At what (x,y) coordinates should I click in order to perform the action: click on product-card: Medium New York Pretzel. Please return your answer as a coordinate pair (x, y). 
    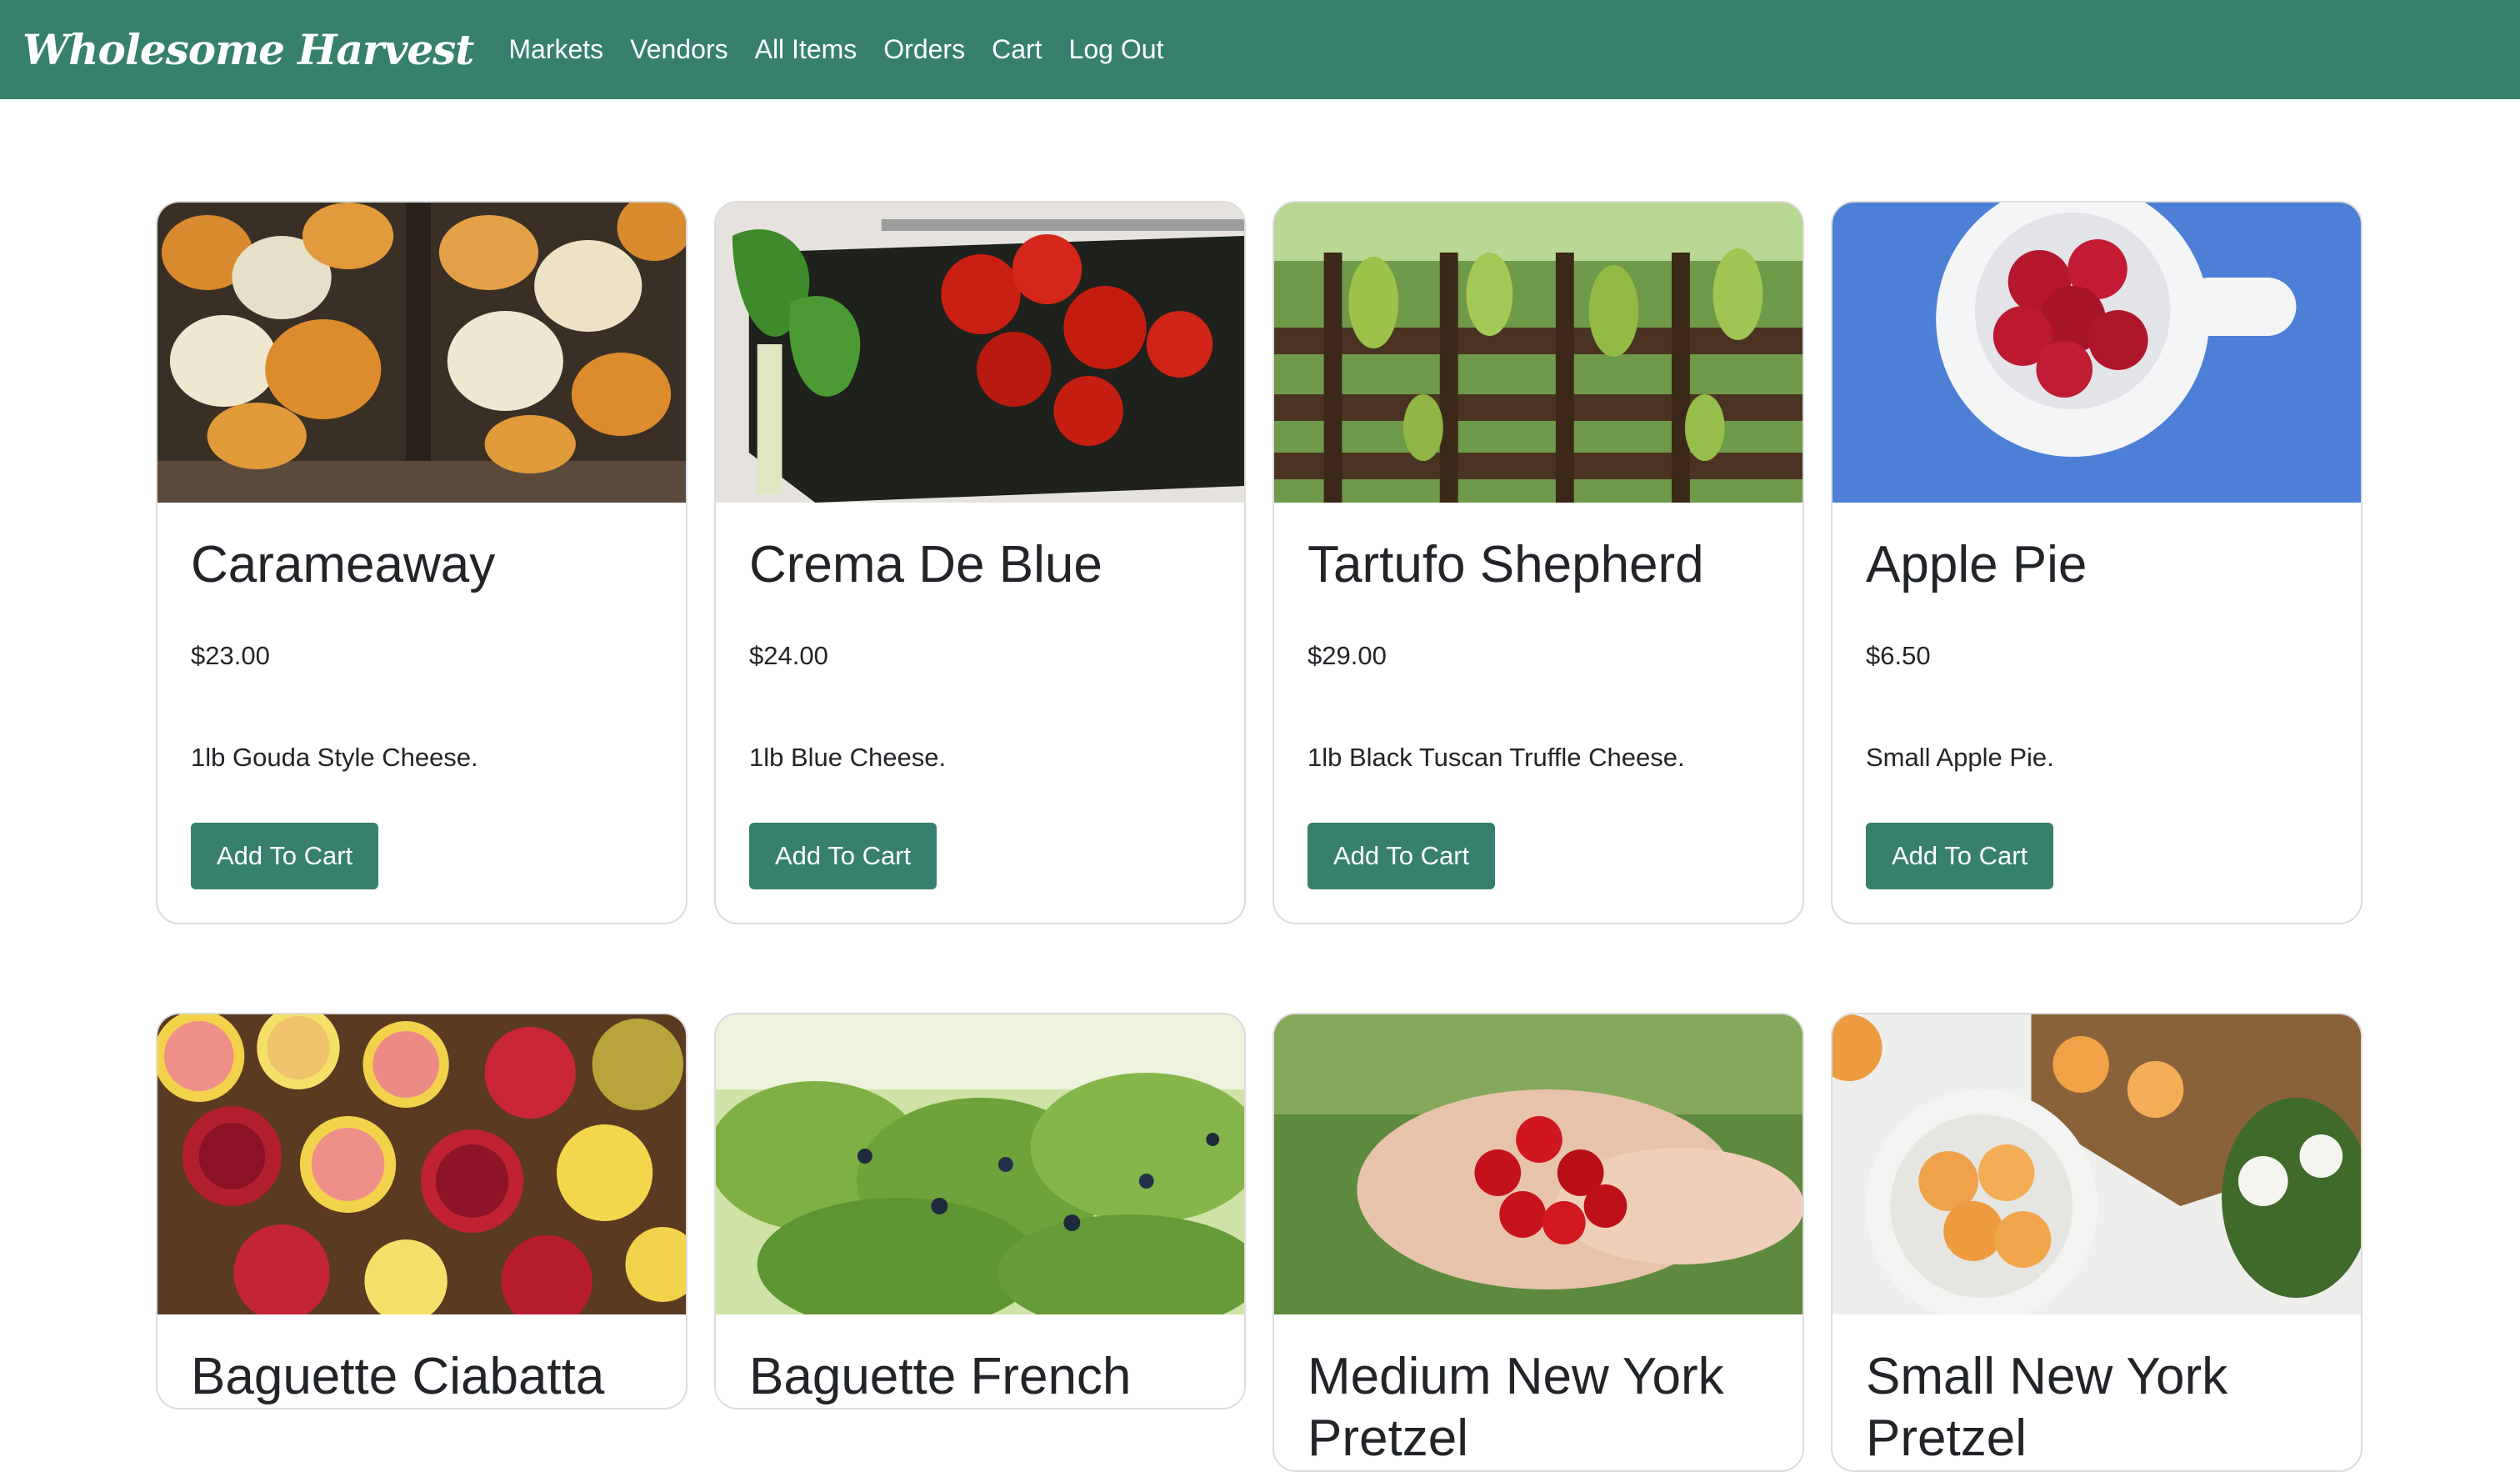
    Looking at the image, I should click on (1538, 1242).